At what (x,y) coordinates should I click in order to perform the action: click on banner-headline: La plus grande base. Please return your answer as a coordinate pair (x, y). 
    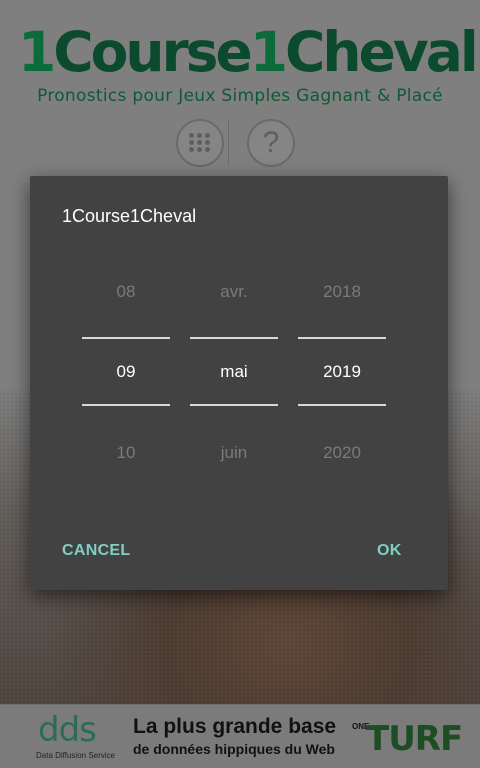
    Looking at the image, I should click on (235, 726).